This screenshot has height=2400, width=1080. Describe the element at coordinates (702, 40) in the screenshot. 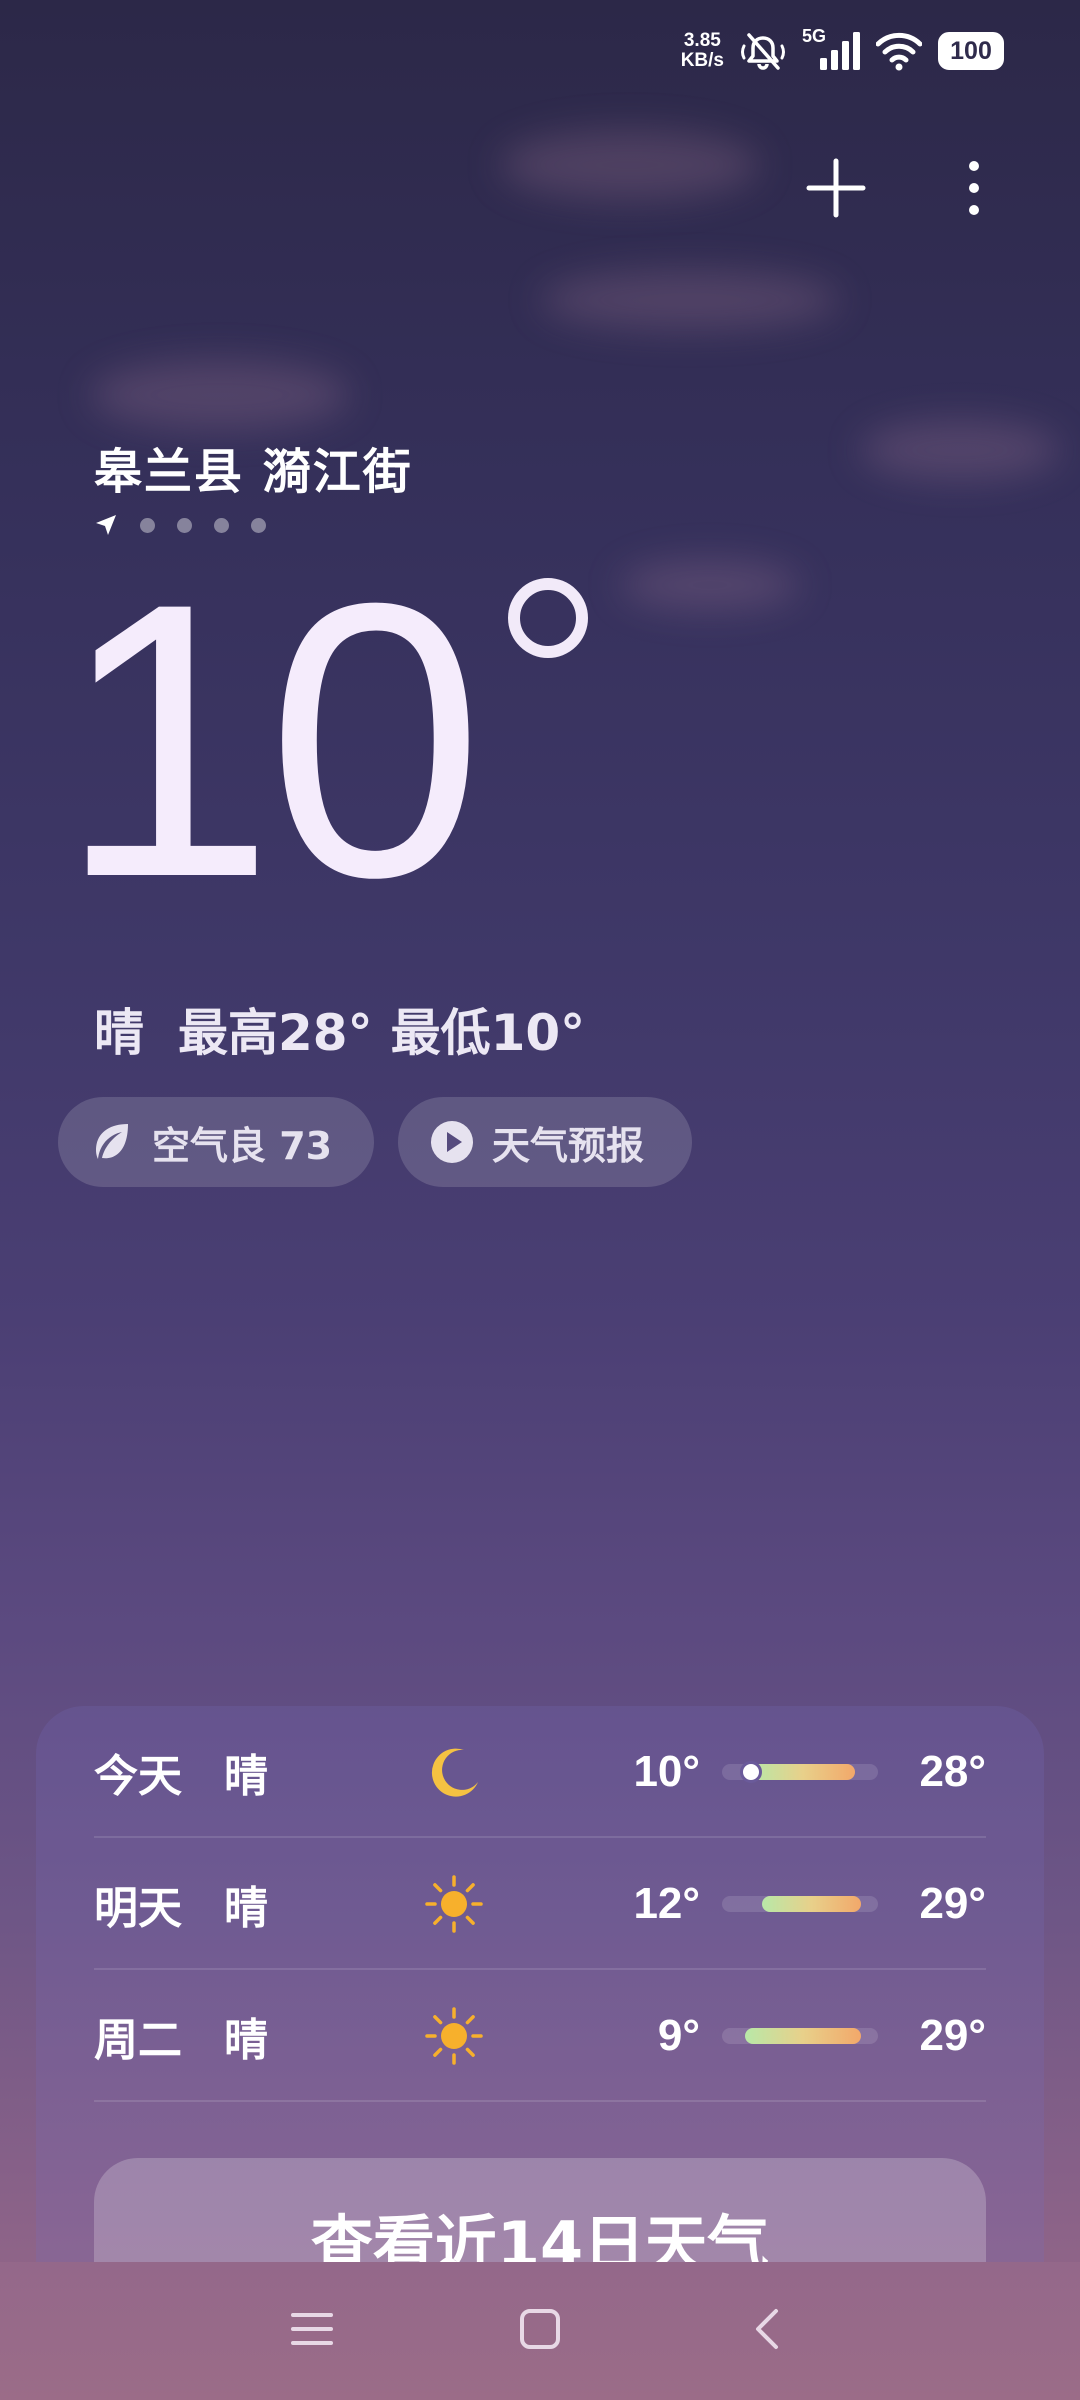

I see `network-speed-value: 3.85` at that location.